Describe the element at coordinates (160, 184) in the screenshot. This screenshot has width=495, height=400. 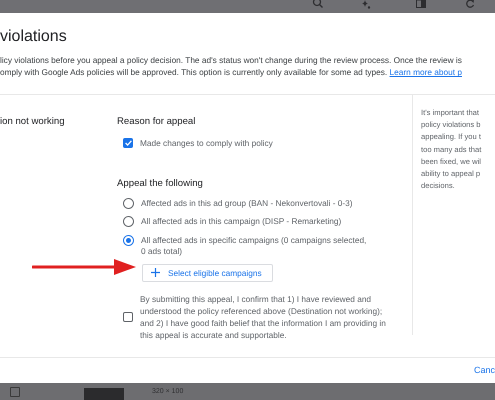
I see `section-heading: Appeal the following` at that location.